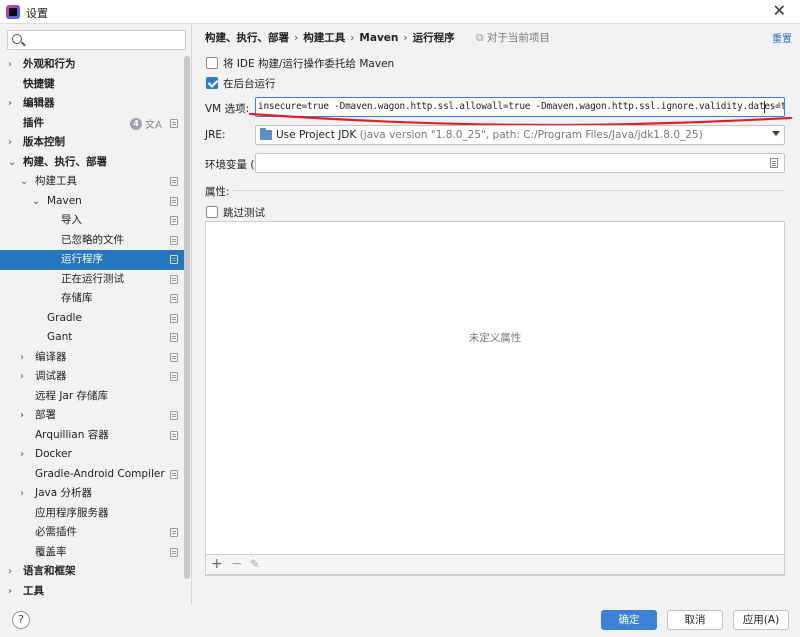 This screenshot has height=637, width=800. I want to click on delegate-to-maven-checkbox, so click(212, 63).